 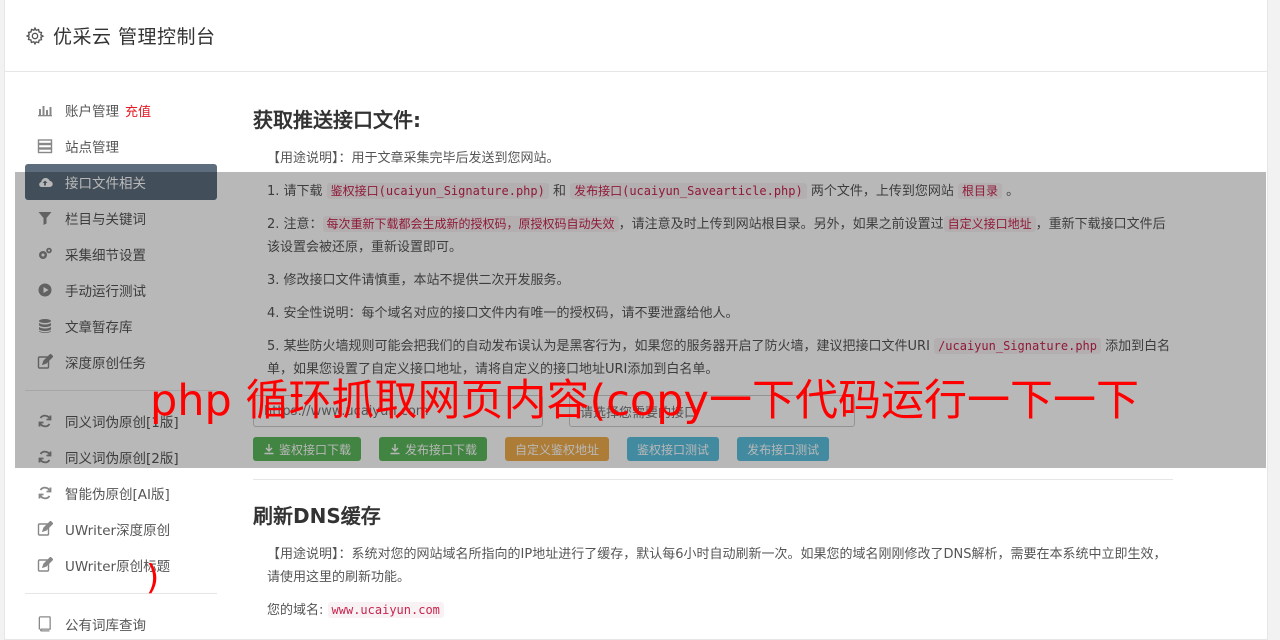 What do you see at coordinates (295, 610) in the screenshot?
I see `domain-label: 您的域名:` at bounding box center [295, 610].